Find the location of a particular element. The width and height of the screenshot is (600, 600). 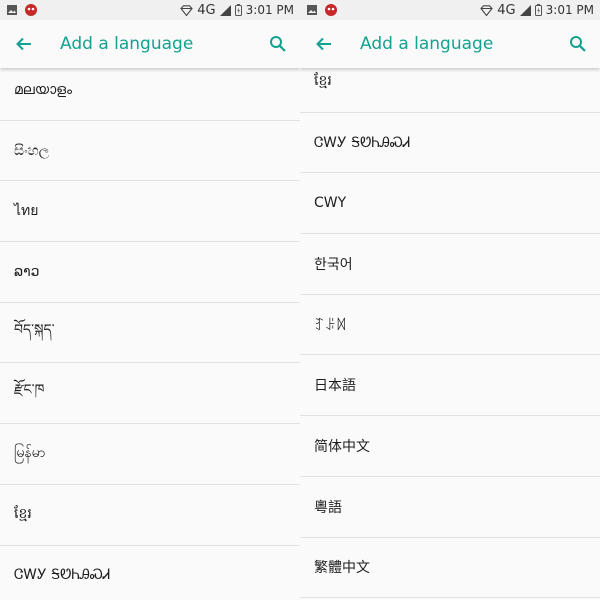

language-item: 粵語 is located at coordinates (450, 507).